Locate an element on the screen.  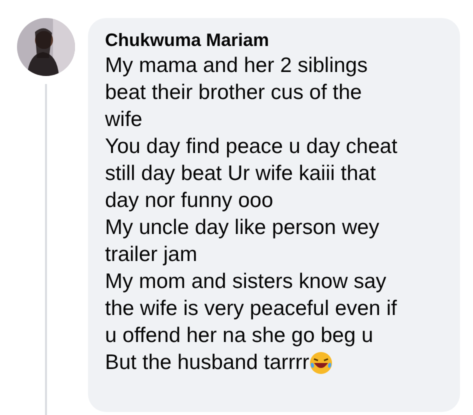
comment-text-line: My mama and her 2 siblings is located at coordinates (236, 66).